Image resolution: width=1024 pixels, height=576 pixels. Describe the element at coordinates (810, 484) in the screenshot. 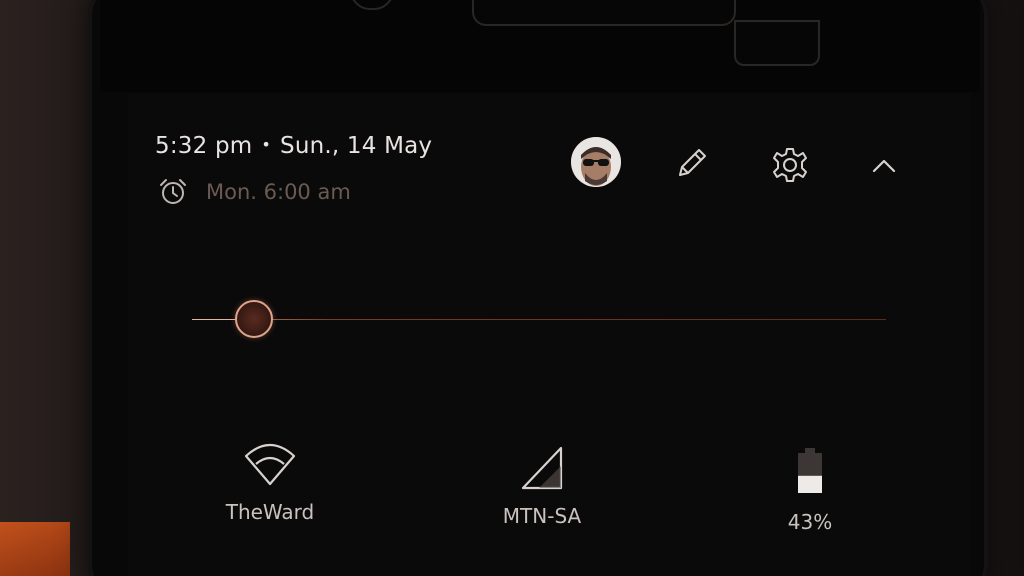

I see `battery-level-fill` at that location.